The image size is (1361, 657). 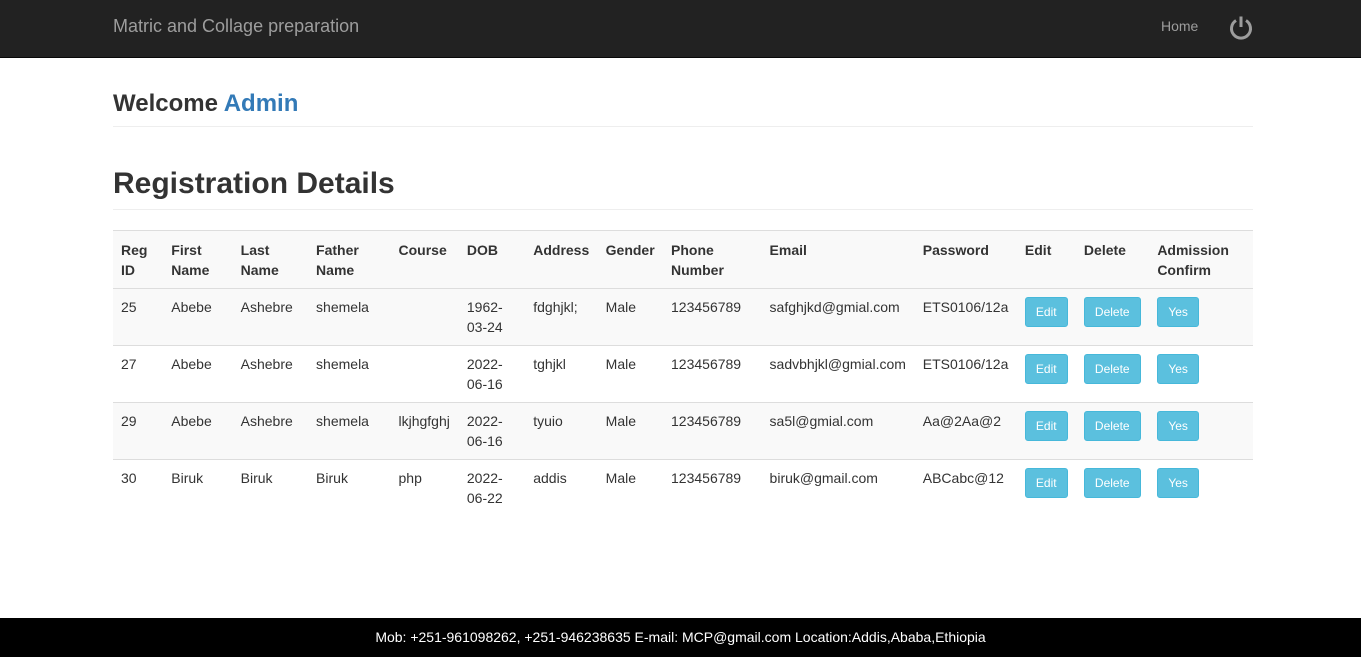 What do you see at coordinates (550, 478) in the screenshot?
I see `cell-address: addis` at bounding box center [550, 478].